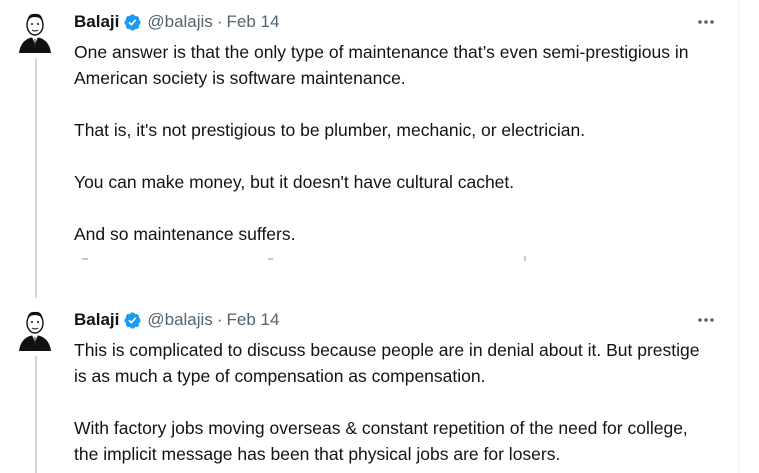 Image resolution: width=759 pixels, height=473 pixels. Describe the element at coordinates (185, 234) in the screenshot. I see `tweet-paragraph: And so maintenance suffers.` at that location.